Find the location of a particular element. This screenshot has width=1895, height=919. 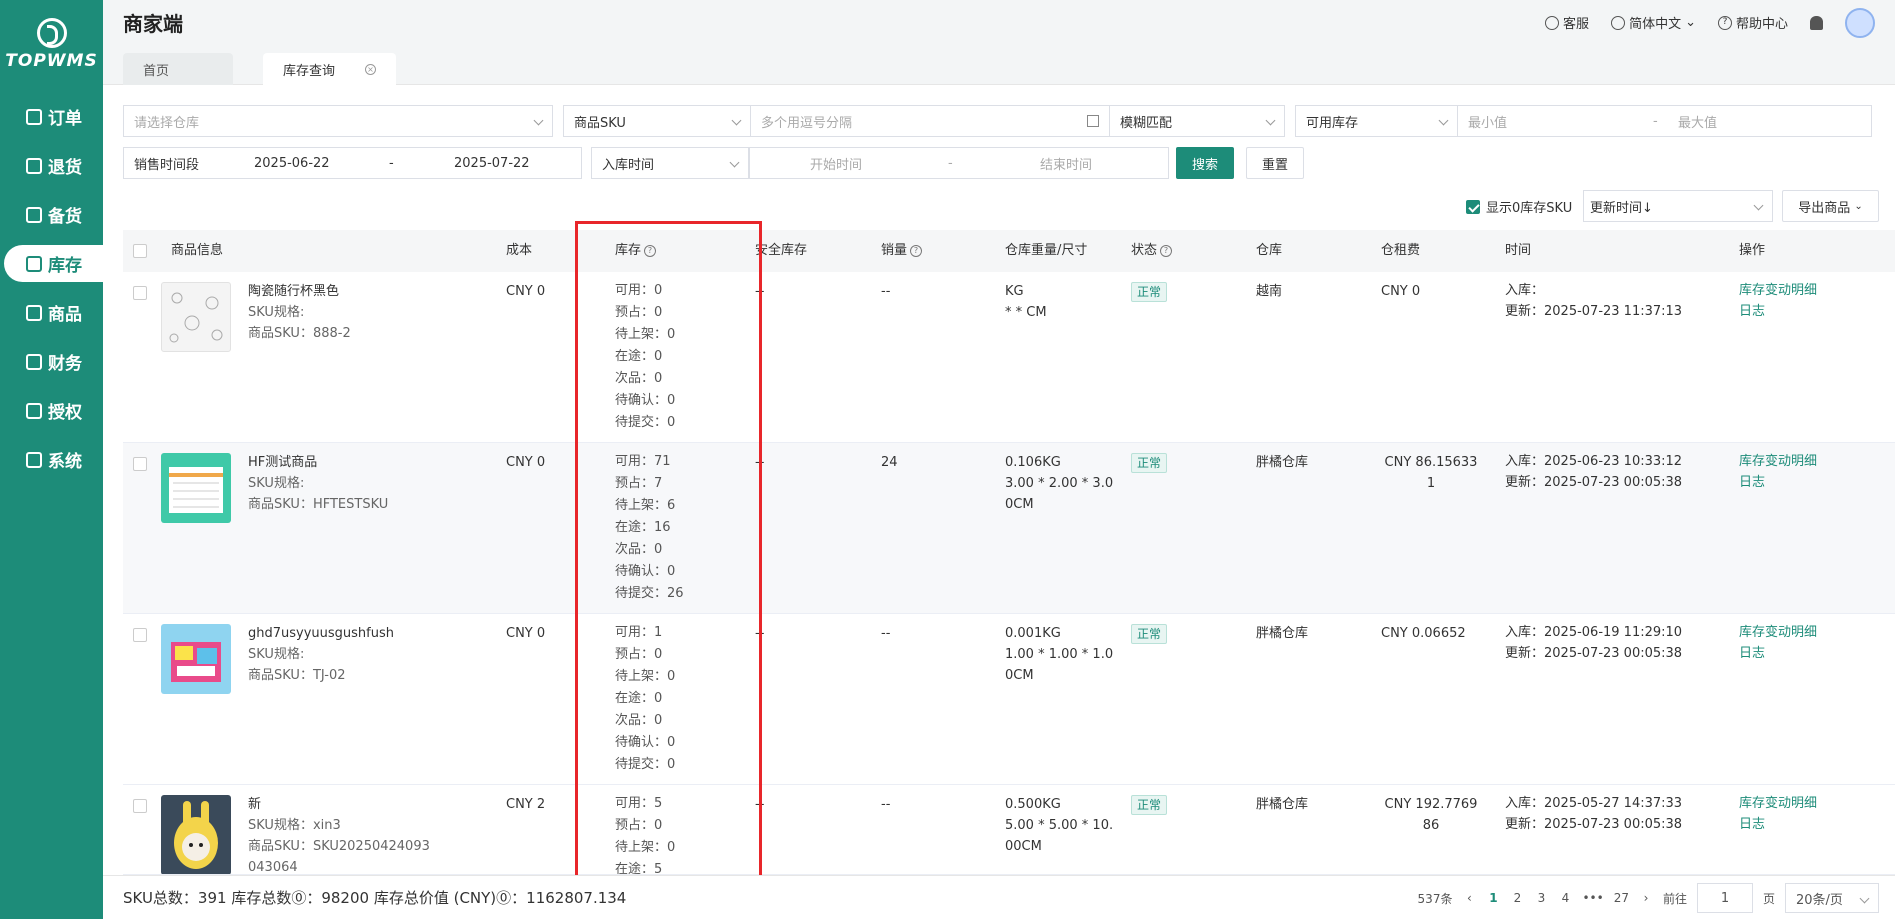

weight-size: 0.500KG 5.00 * 5.00 * 10.00CM is located at coordinates (1060, 825).